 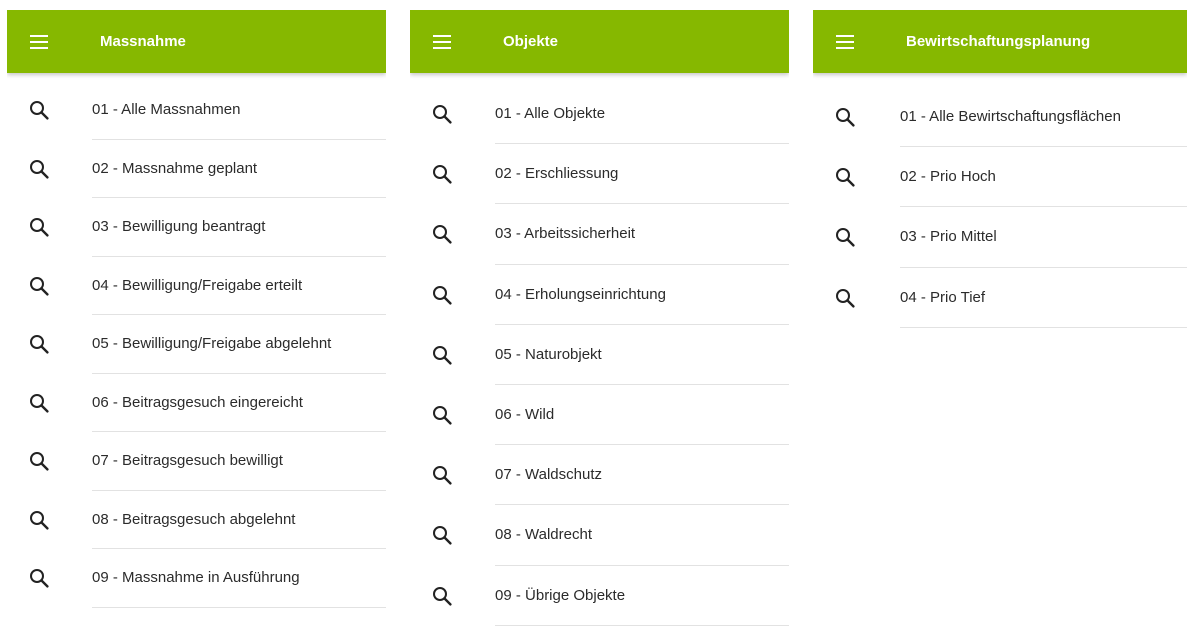 What do you see at coordinates (1043, 117) in the screenshot?
I see `list-item-label: 01 - Alle Bewirtschaftungsflächen` at bounding box center [1043, 117].